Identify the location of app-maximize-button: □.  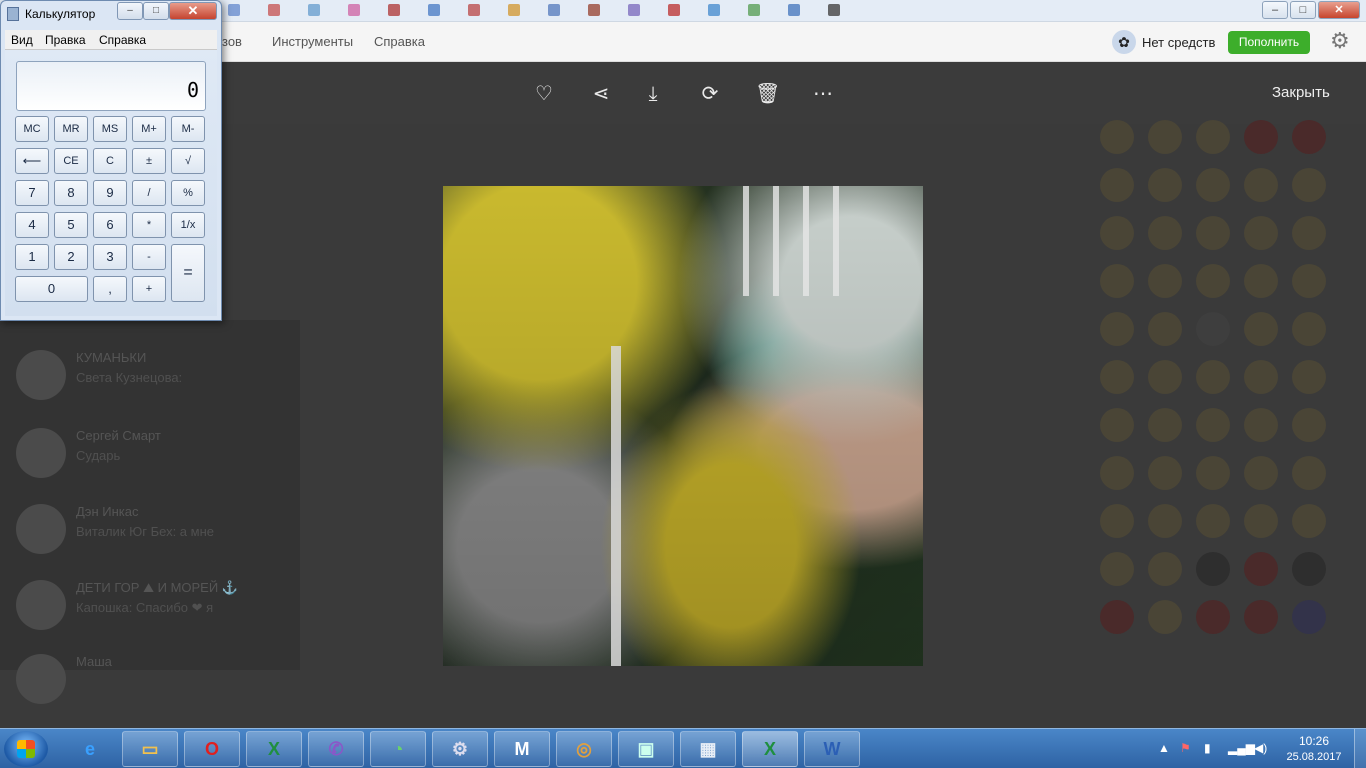
(1303, 10).